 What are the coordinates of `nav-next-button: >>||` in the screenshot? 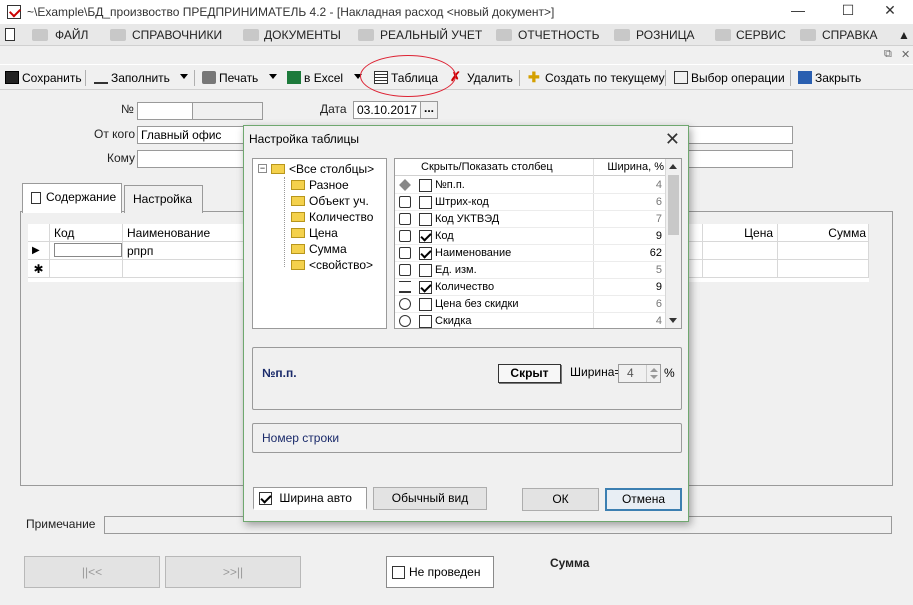 It's located at (233, 572).